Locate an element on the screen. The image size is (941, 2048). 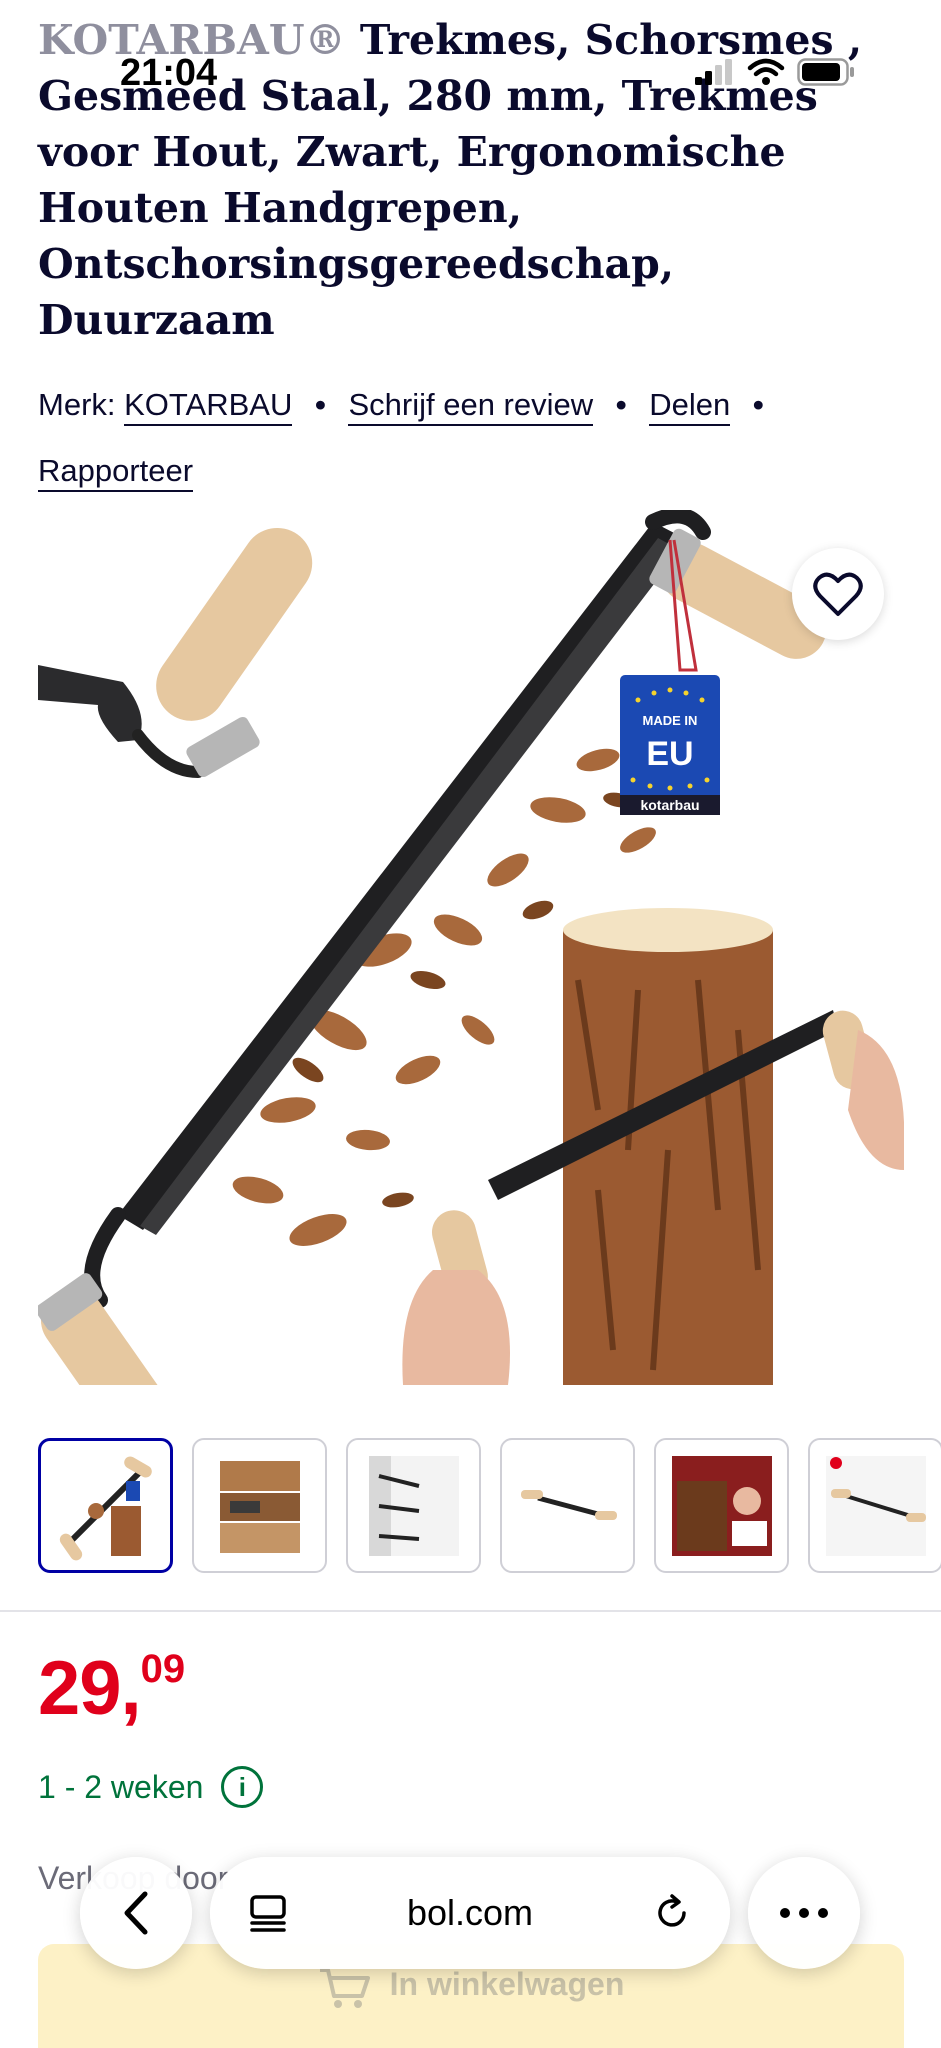
back-button is located at coordinates (136, 1913).